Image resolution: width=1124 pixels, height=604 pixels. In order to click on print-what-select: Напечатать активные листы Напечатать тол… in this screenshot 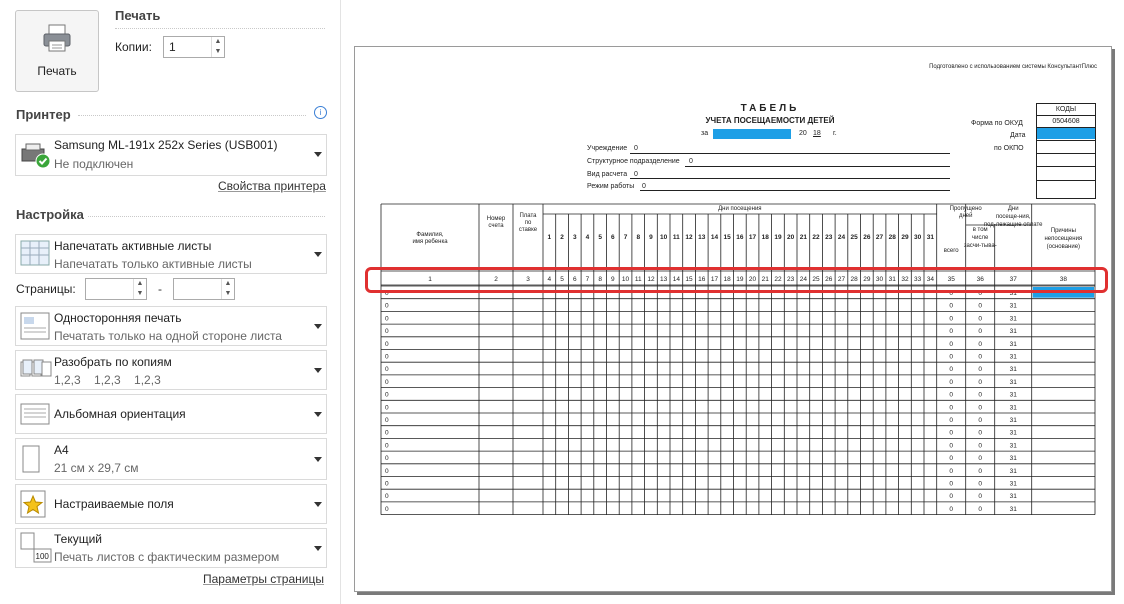, I will do `click(171, 254)`.